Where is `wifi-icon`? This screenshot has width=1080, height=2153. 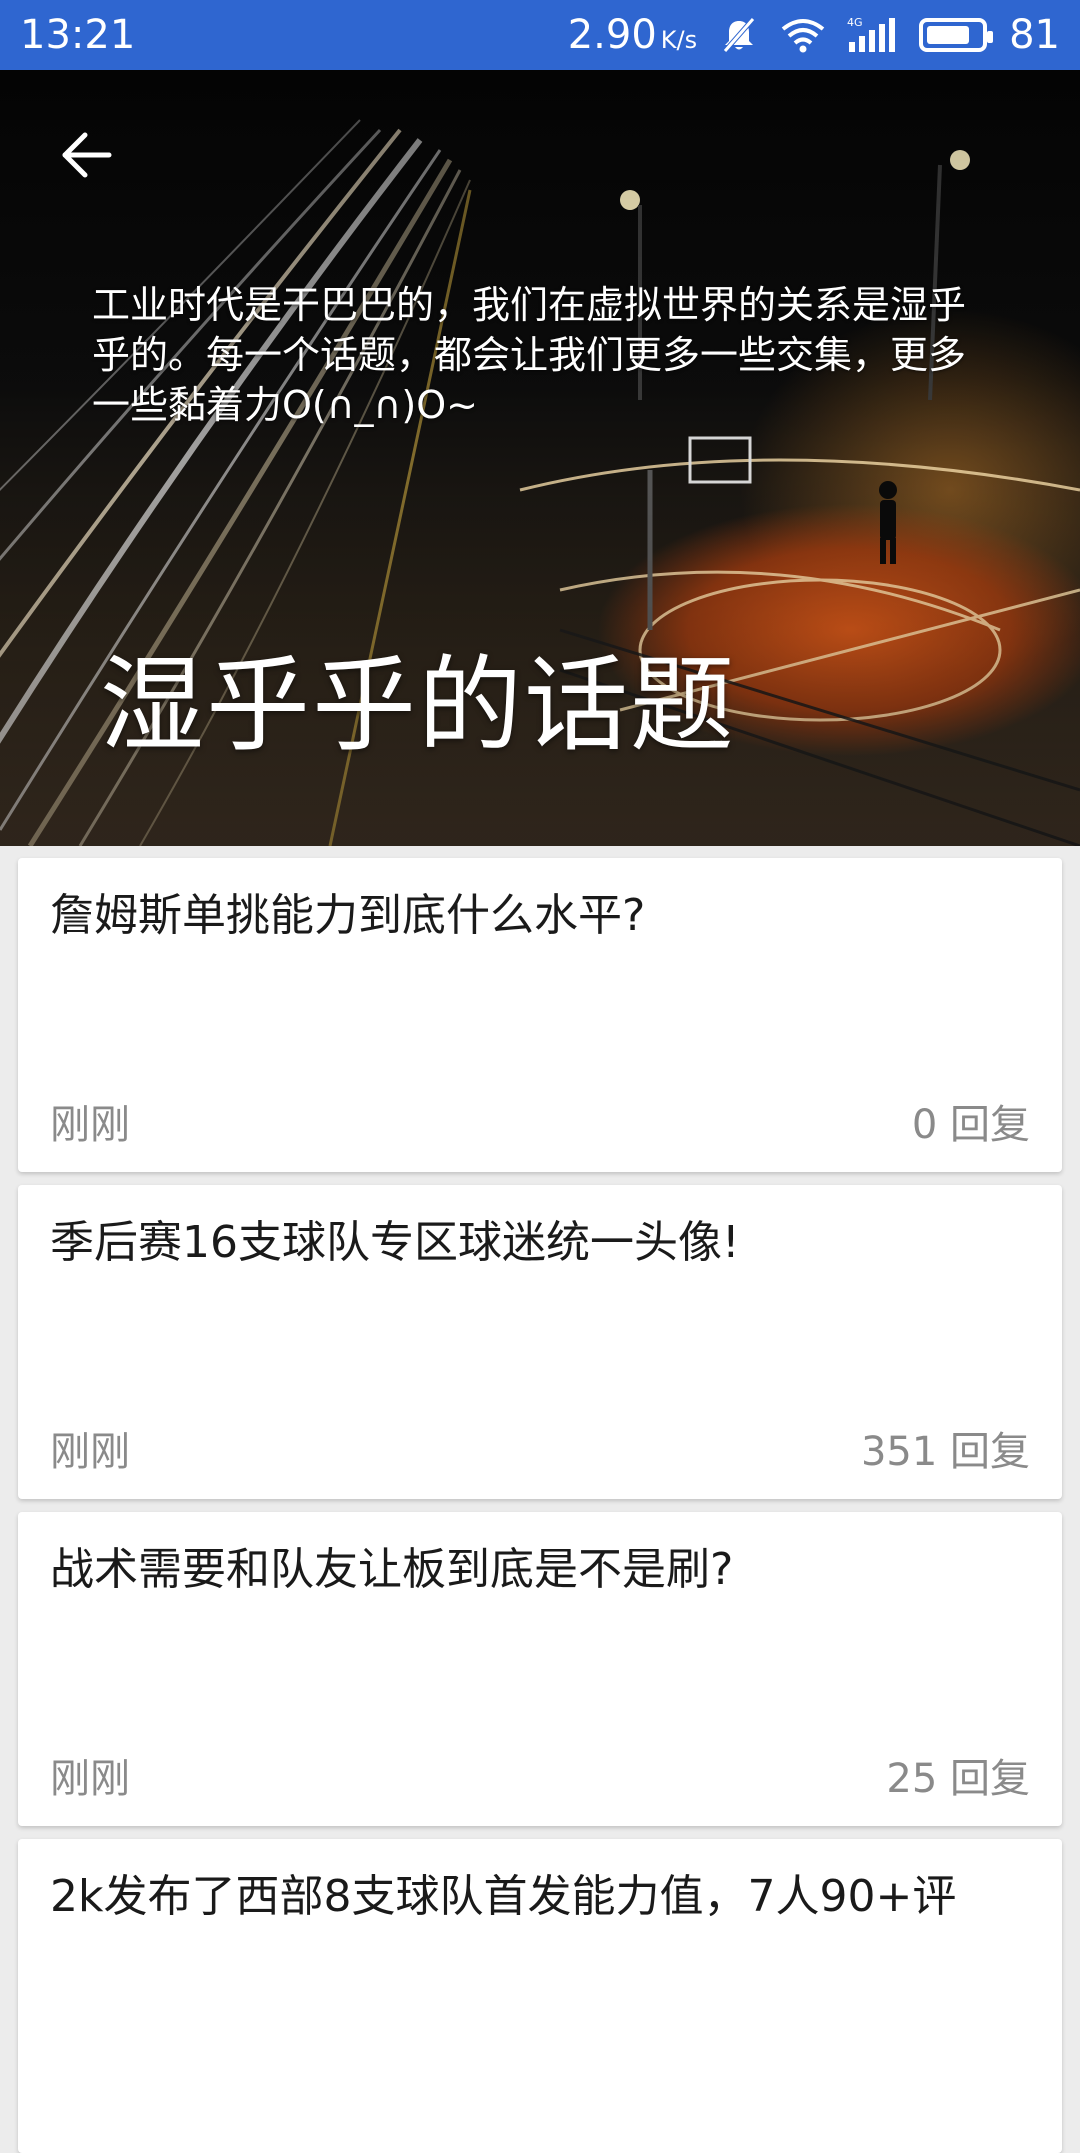
wifi-icon is located at coordinates (803, 35).